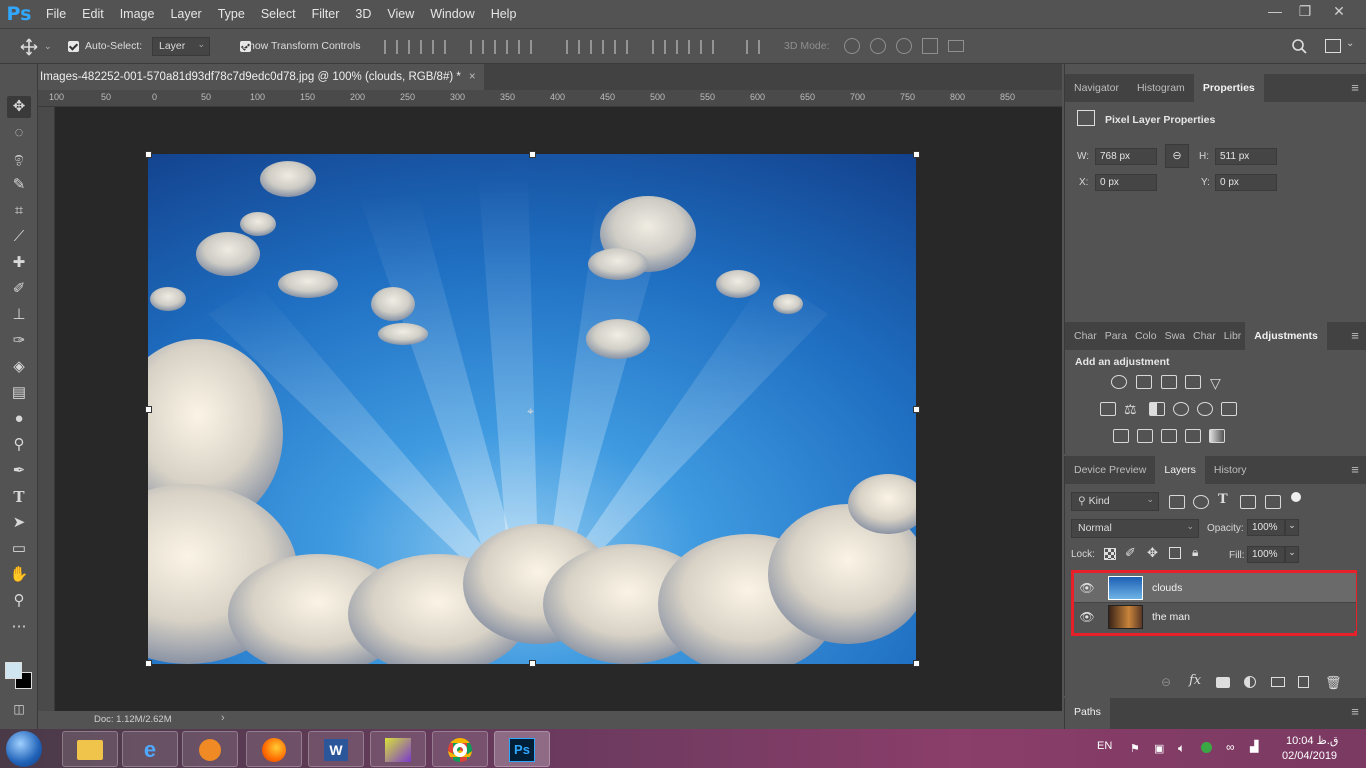  Describe the element at coordinates (1204, 336) in the screenshot. I see `tab-character-styles: Char` at that location.